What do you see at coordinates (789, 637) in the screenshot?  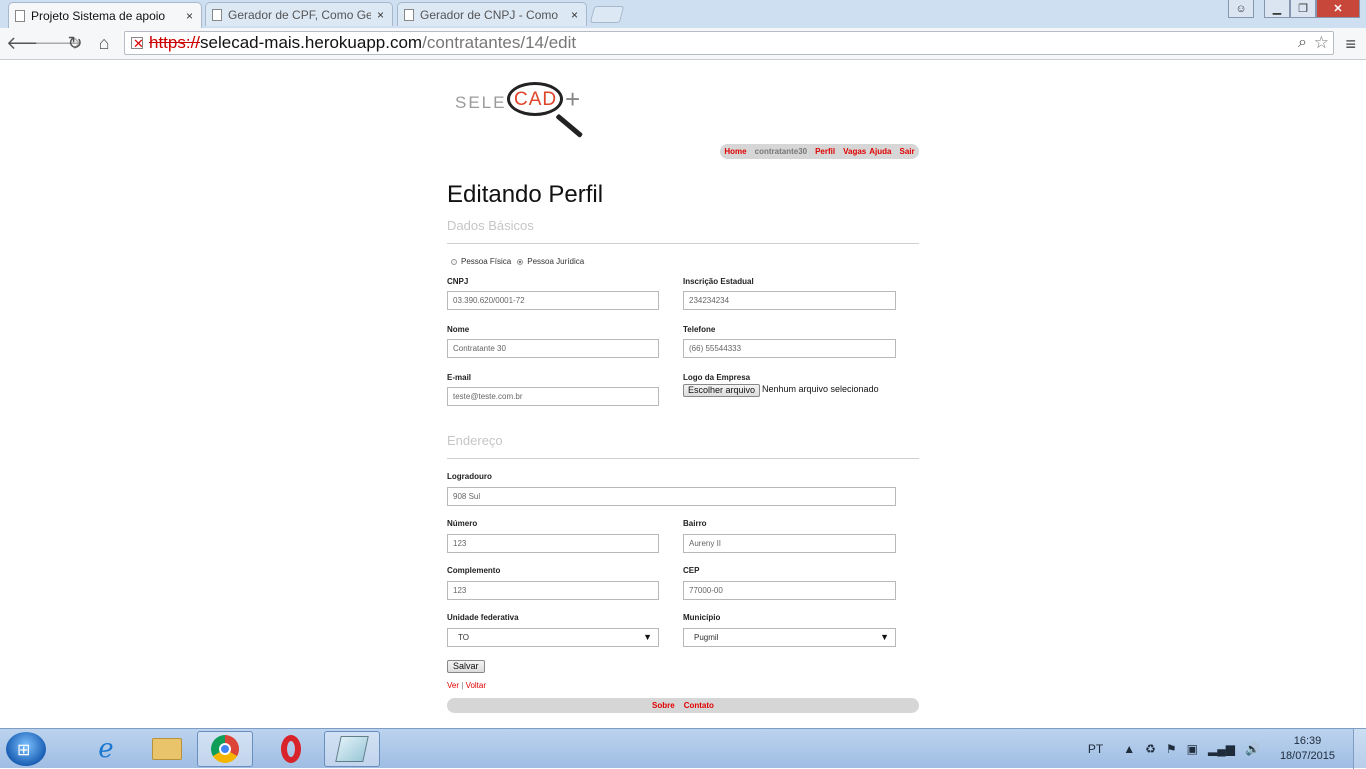 I see `municipio-select: Pugmil ▼` at bounding box center [789, 637].